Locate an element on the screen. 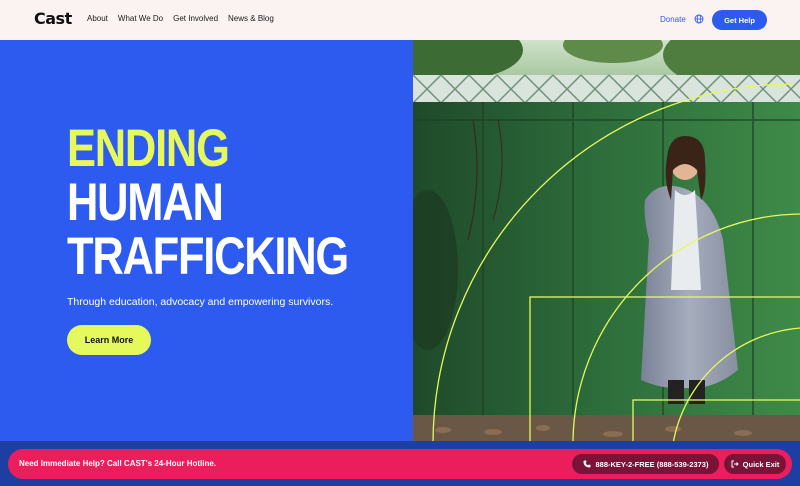 This screenshot has width=800, height=486. hotline-button: 888-KEY-2-FREE (888-539-2373) is located at coordinates (645, 464).